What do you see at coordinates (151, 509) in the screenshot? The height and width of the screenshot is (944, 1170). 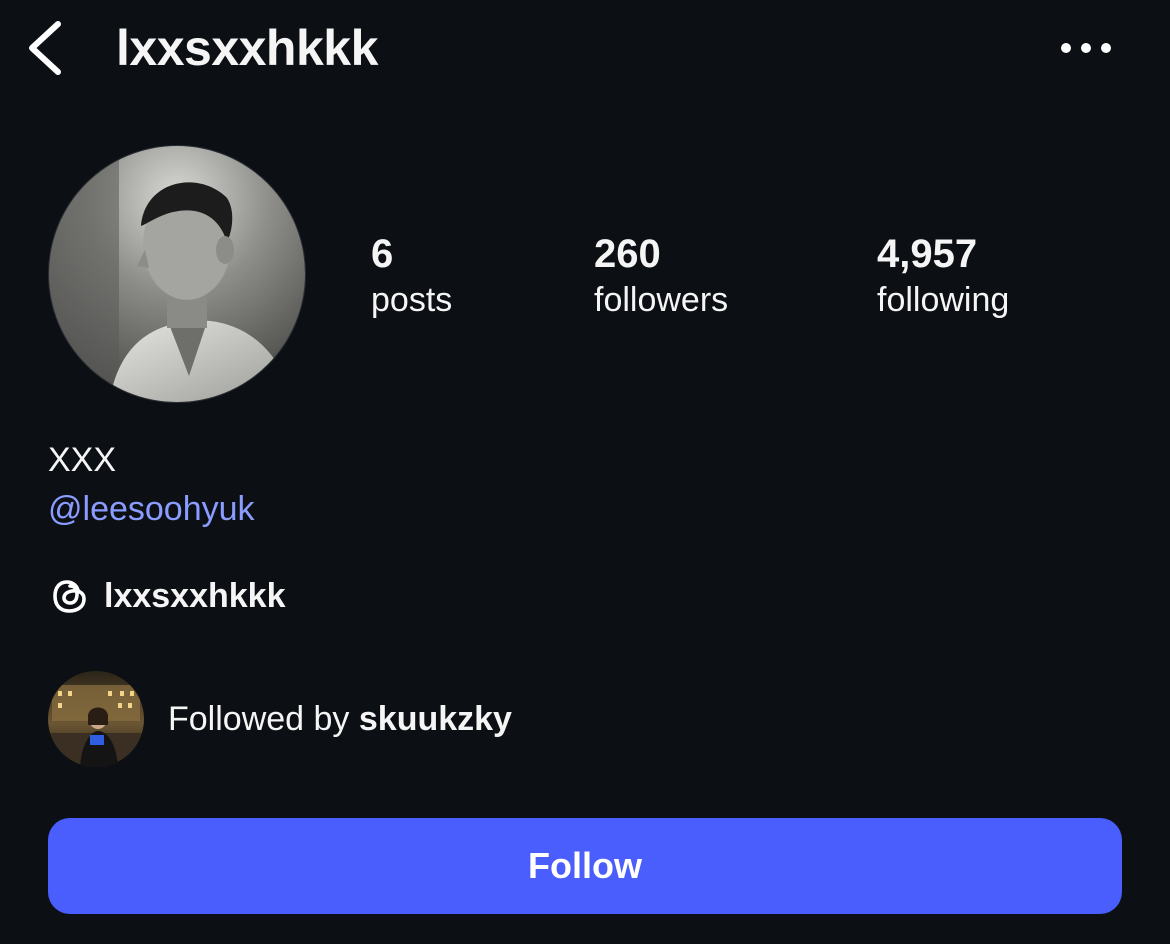 I see `bio-mention-link: @leesoohyuk` at bounding box center [151, 509].